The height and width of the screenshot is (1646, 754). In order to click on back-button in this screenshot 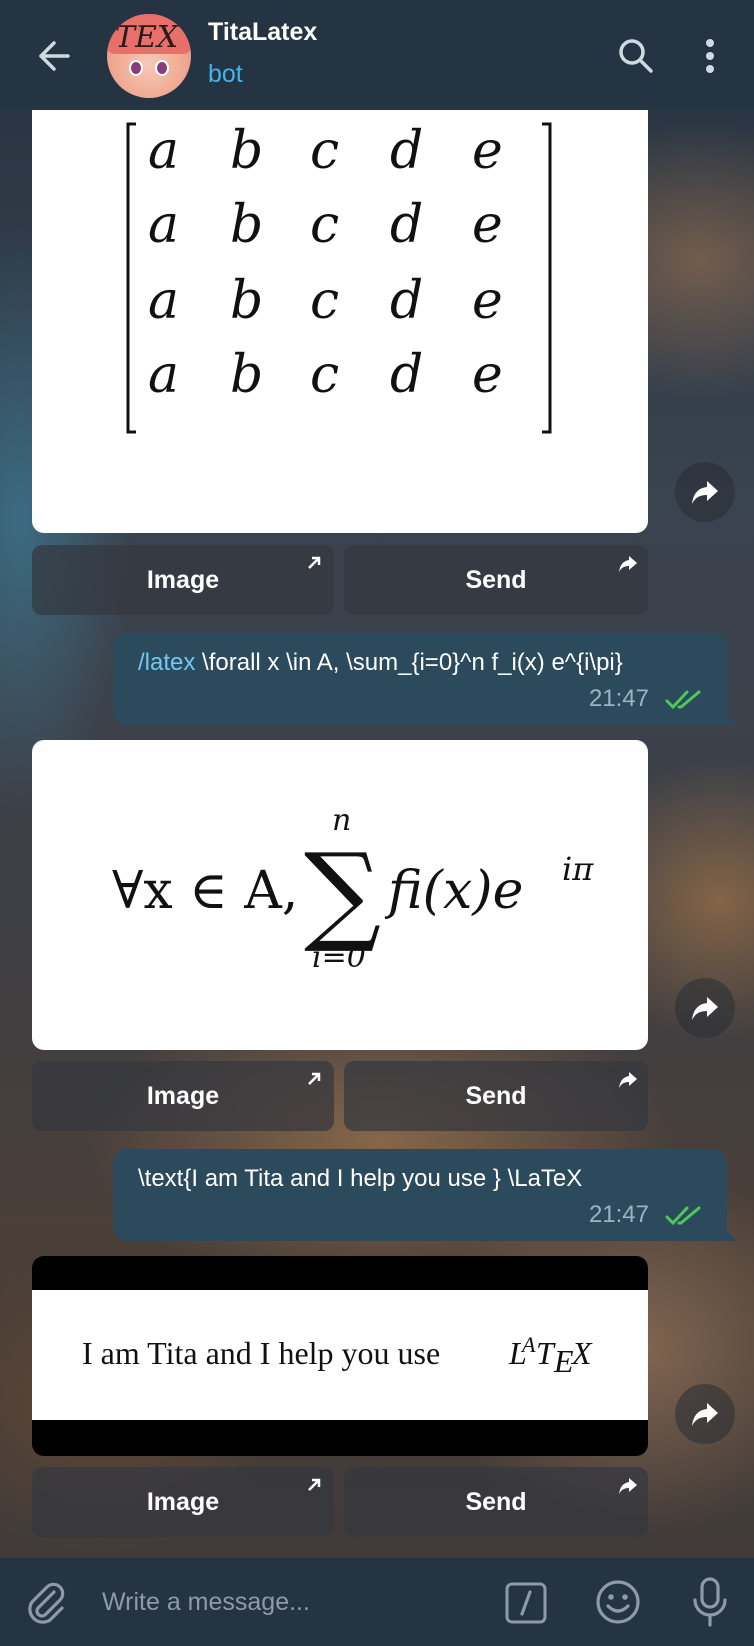, I will do `click(54, 56)`.